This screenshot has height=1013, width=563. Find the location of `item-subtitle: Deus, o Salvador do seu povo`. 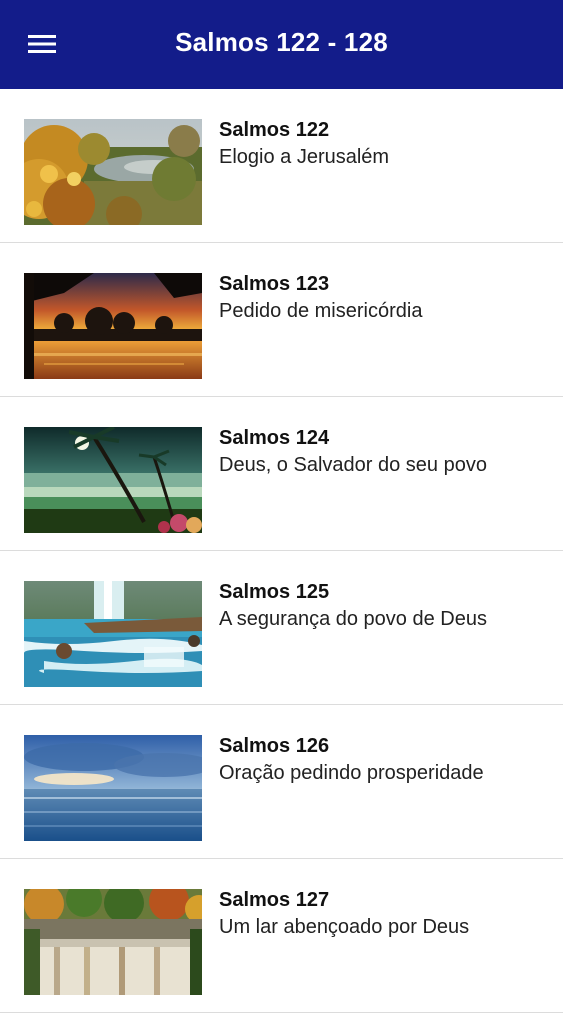

item-subtitle: Deus, o Salvador do seu povo is located at coordinates (353, 465).